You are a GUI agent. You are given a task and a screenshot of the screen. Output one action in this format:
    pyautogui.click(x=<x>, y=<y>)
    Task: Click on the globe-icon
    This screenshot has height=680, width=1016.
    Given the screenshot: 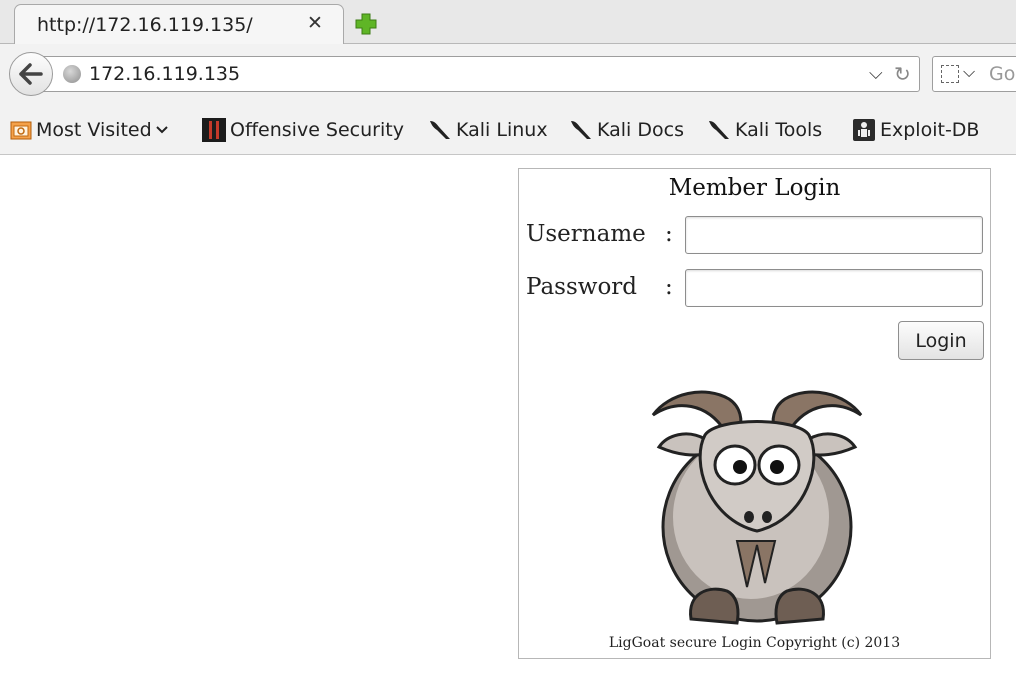 What is the action you would take?
    pyautogui.click(x=72, y=74)
    